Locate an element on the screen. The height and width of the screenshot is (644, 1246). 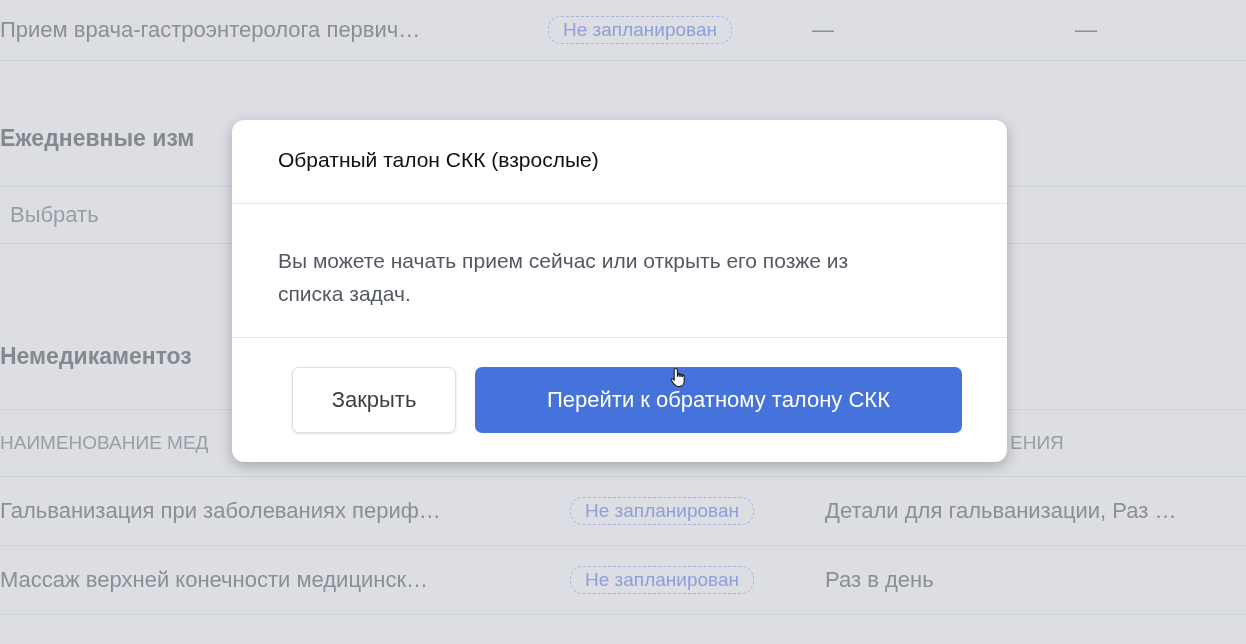
procedure-details: Раз в день is located at coordinates (880, 580).